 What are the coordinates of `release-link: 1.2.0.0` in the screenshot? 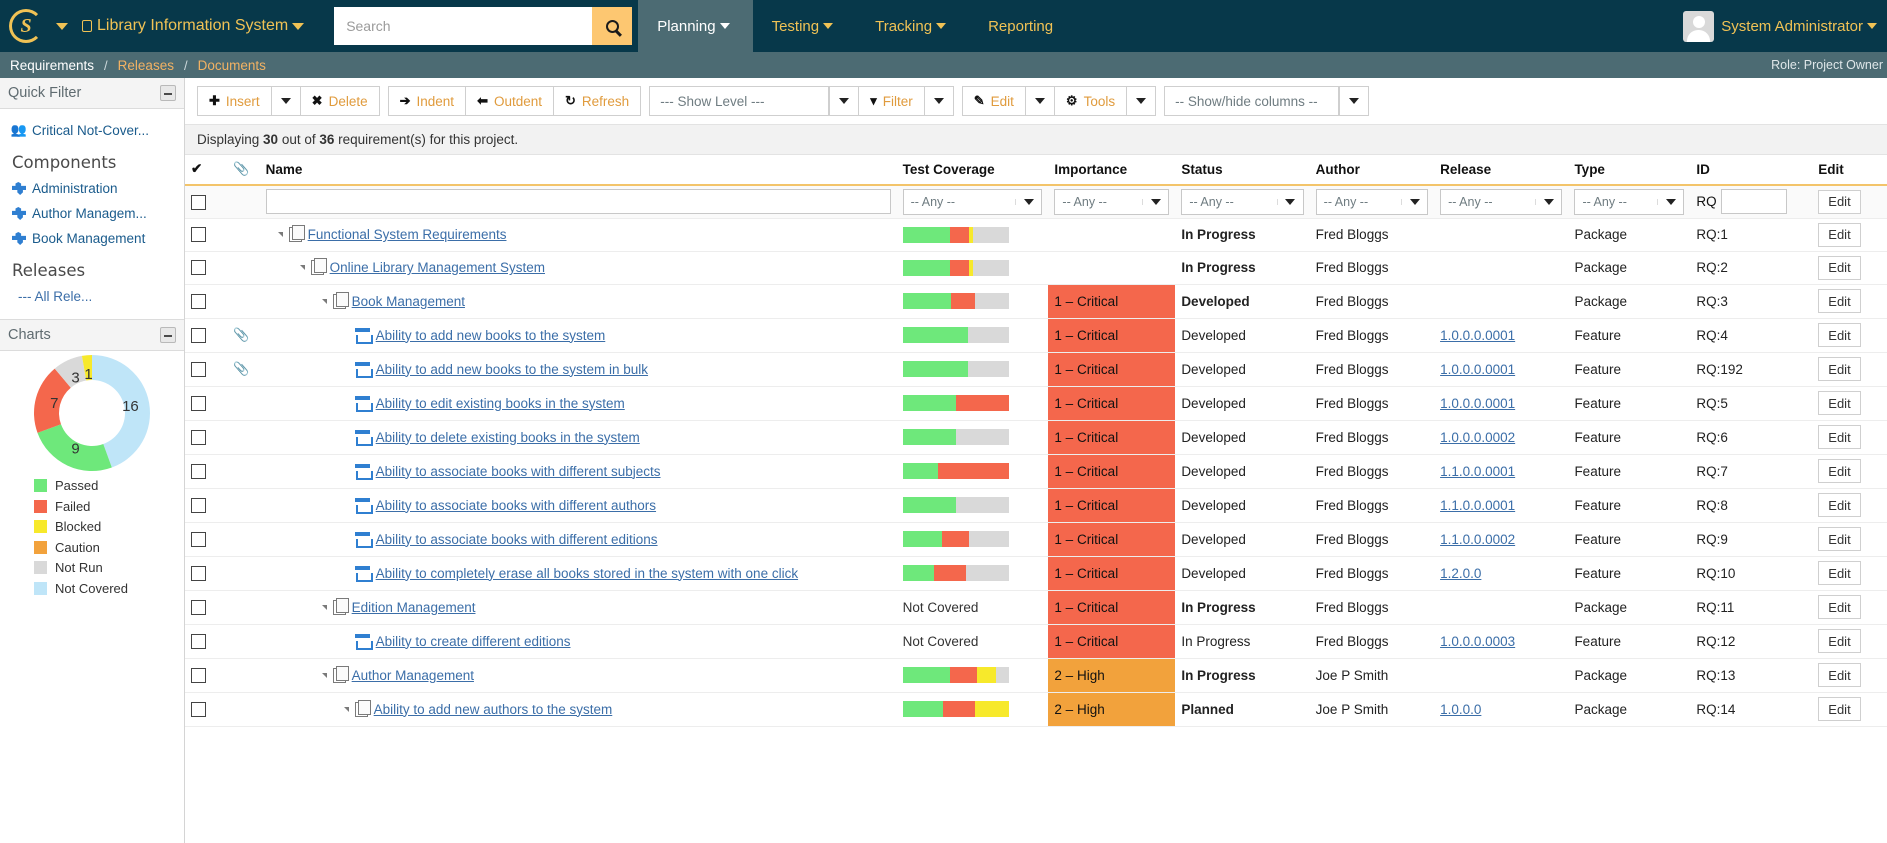 It's located at (1460, 573).